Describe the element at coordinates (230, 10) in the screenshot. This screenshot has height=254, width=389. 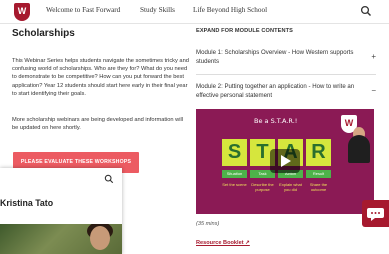
I see `nav-link-life-beyond-high-school: Life Beyond High School` at that location.